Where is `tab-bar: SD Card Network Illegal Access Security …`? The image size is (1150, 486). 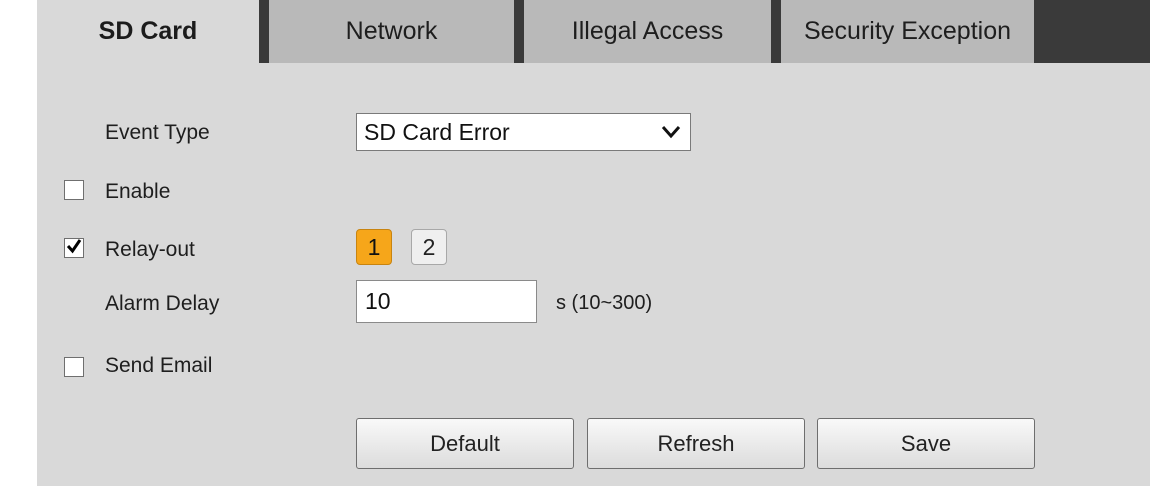 tab-bar: SD Card Network Illegal Access Security … is located at coordinates (593, 31).